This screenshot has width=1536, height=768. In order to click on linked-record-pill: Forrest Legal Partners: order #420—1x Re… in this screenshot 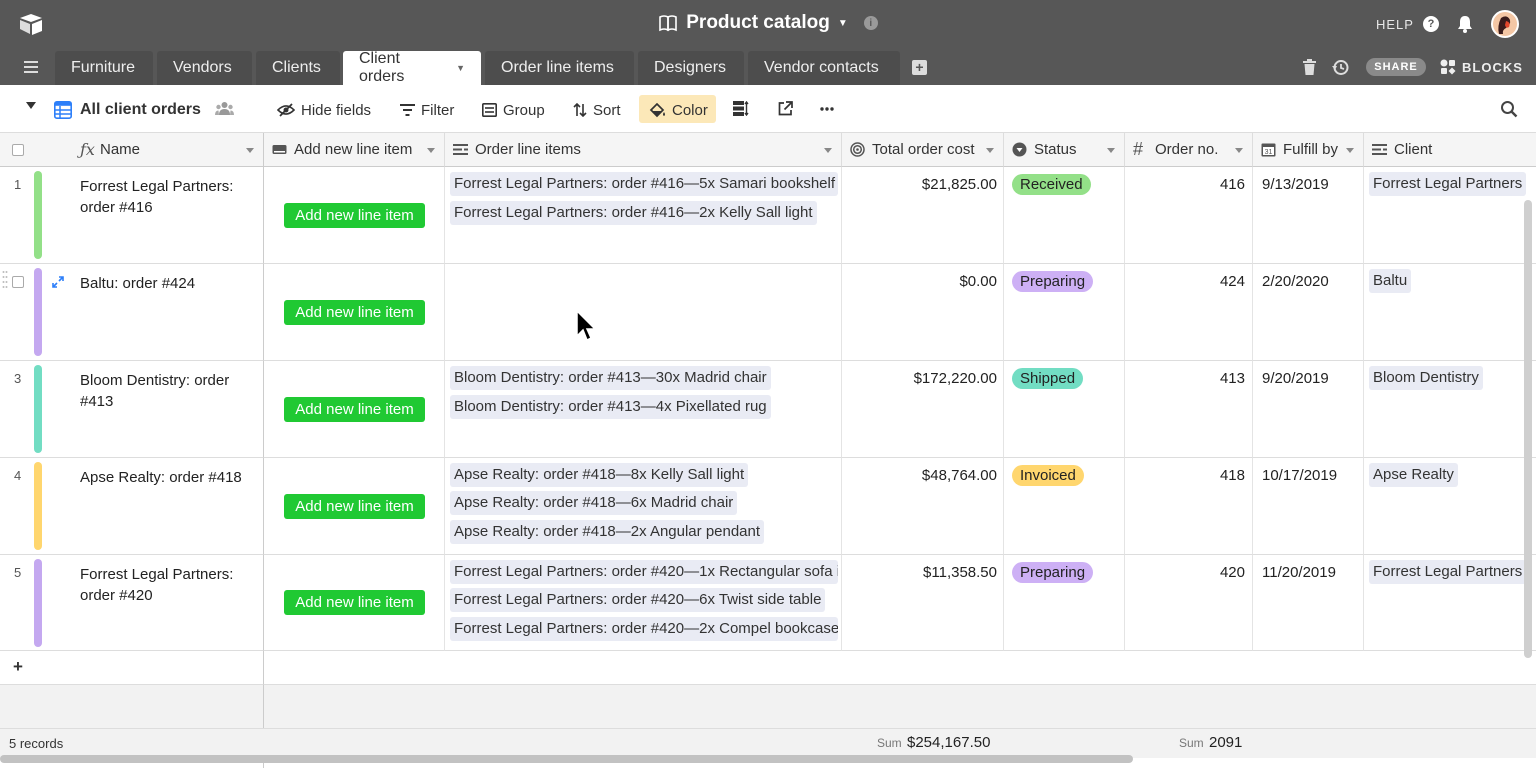, I will do `click(644, 572)`.